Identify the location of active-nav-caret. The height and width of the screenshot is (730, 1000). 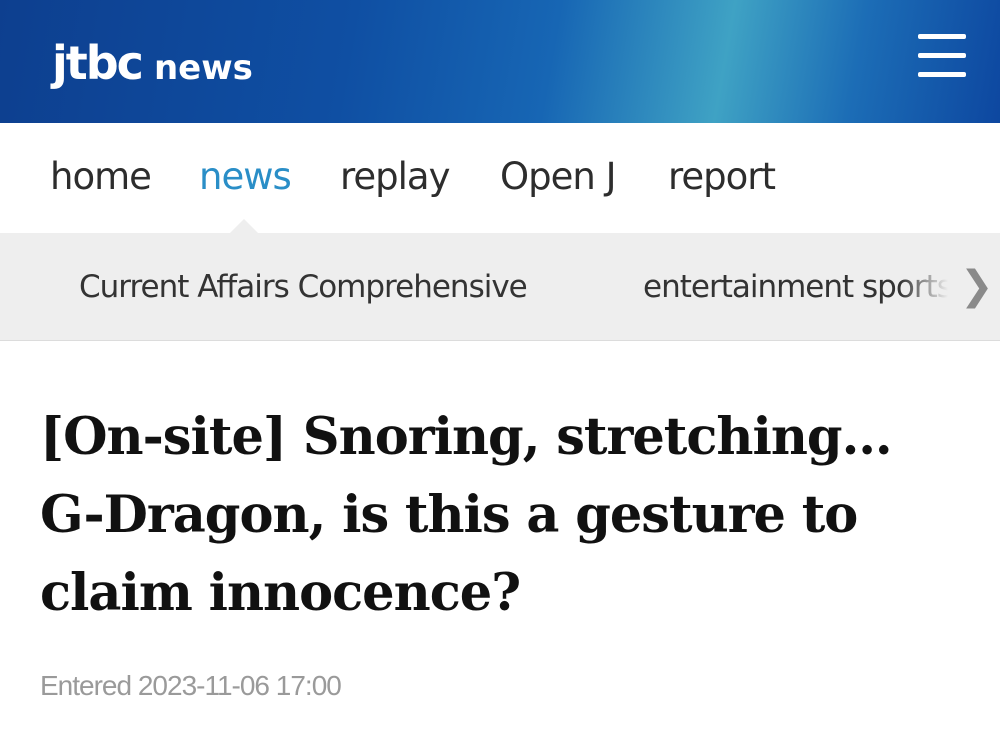
(244, 226).